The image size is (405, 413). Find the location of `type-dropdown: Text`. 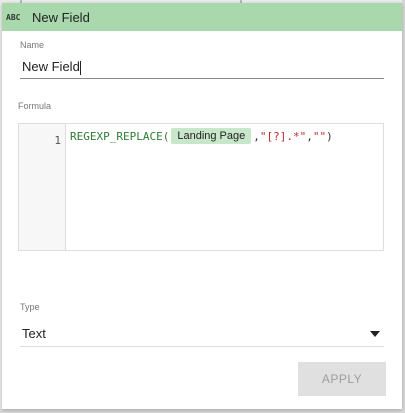

type-dropdown: Text is located at coordinates (202, 334).